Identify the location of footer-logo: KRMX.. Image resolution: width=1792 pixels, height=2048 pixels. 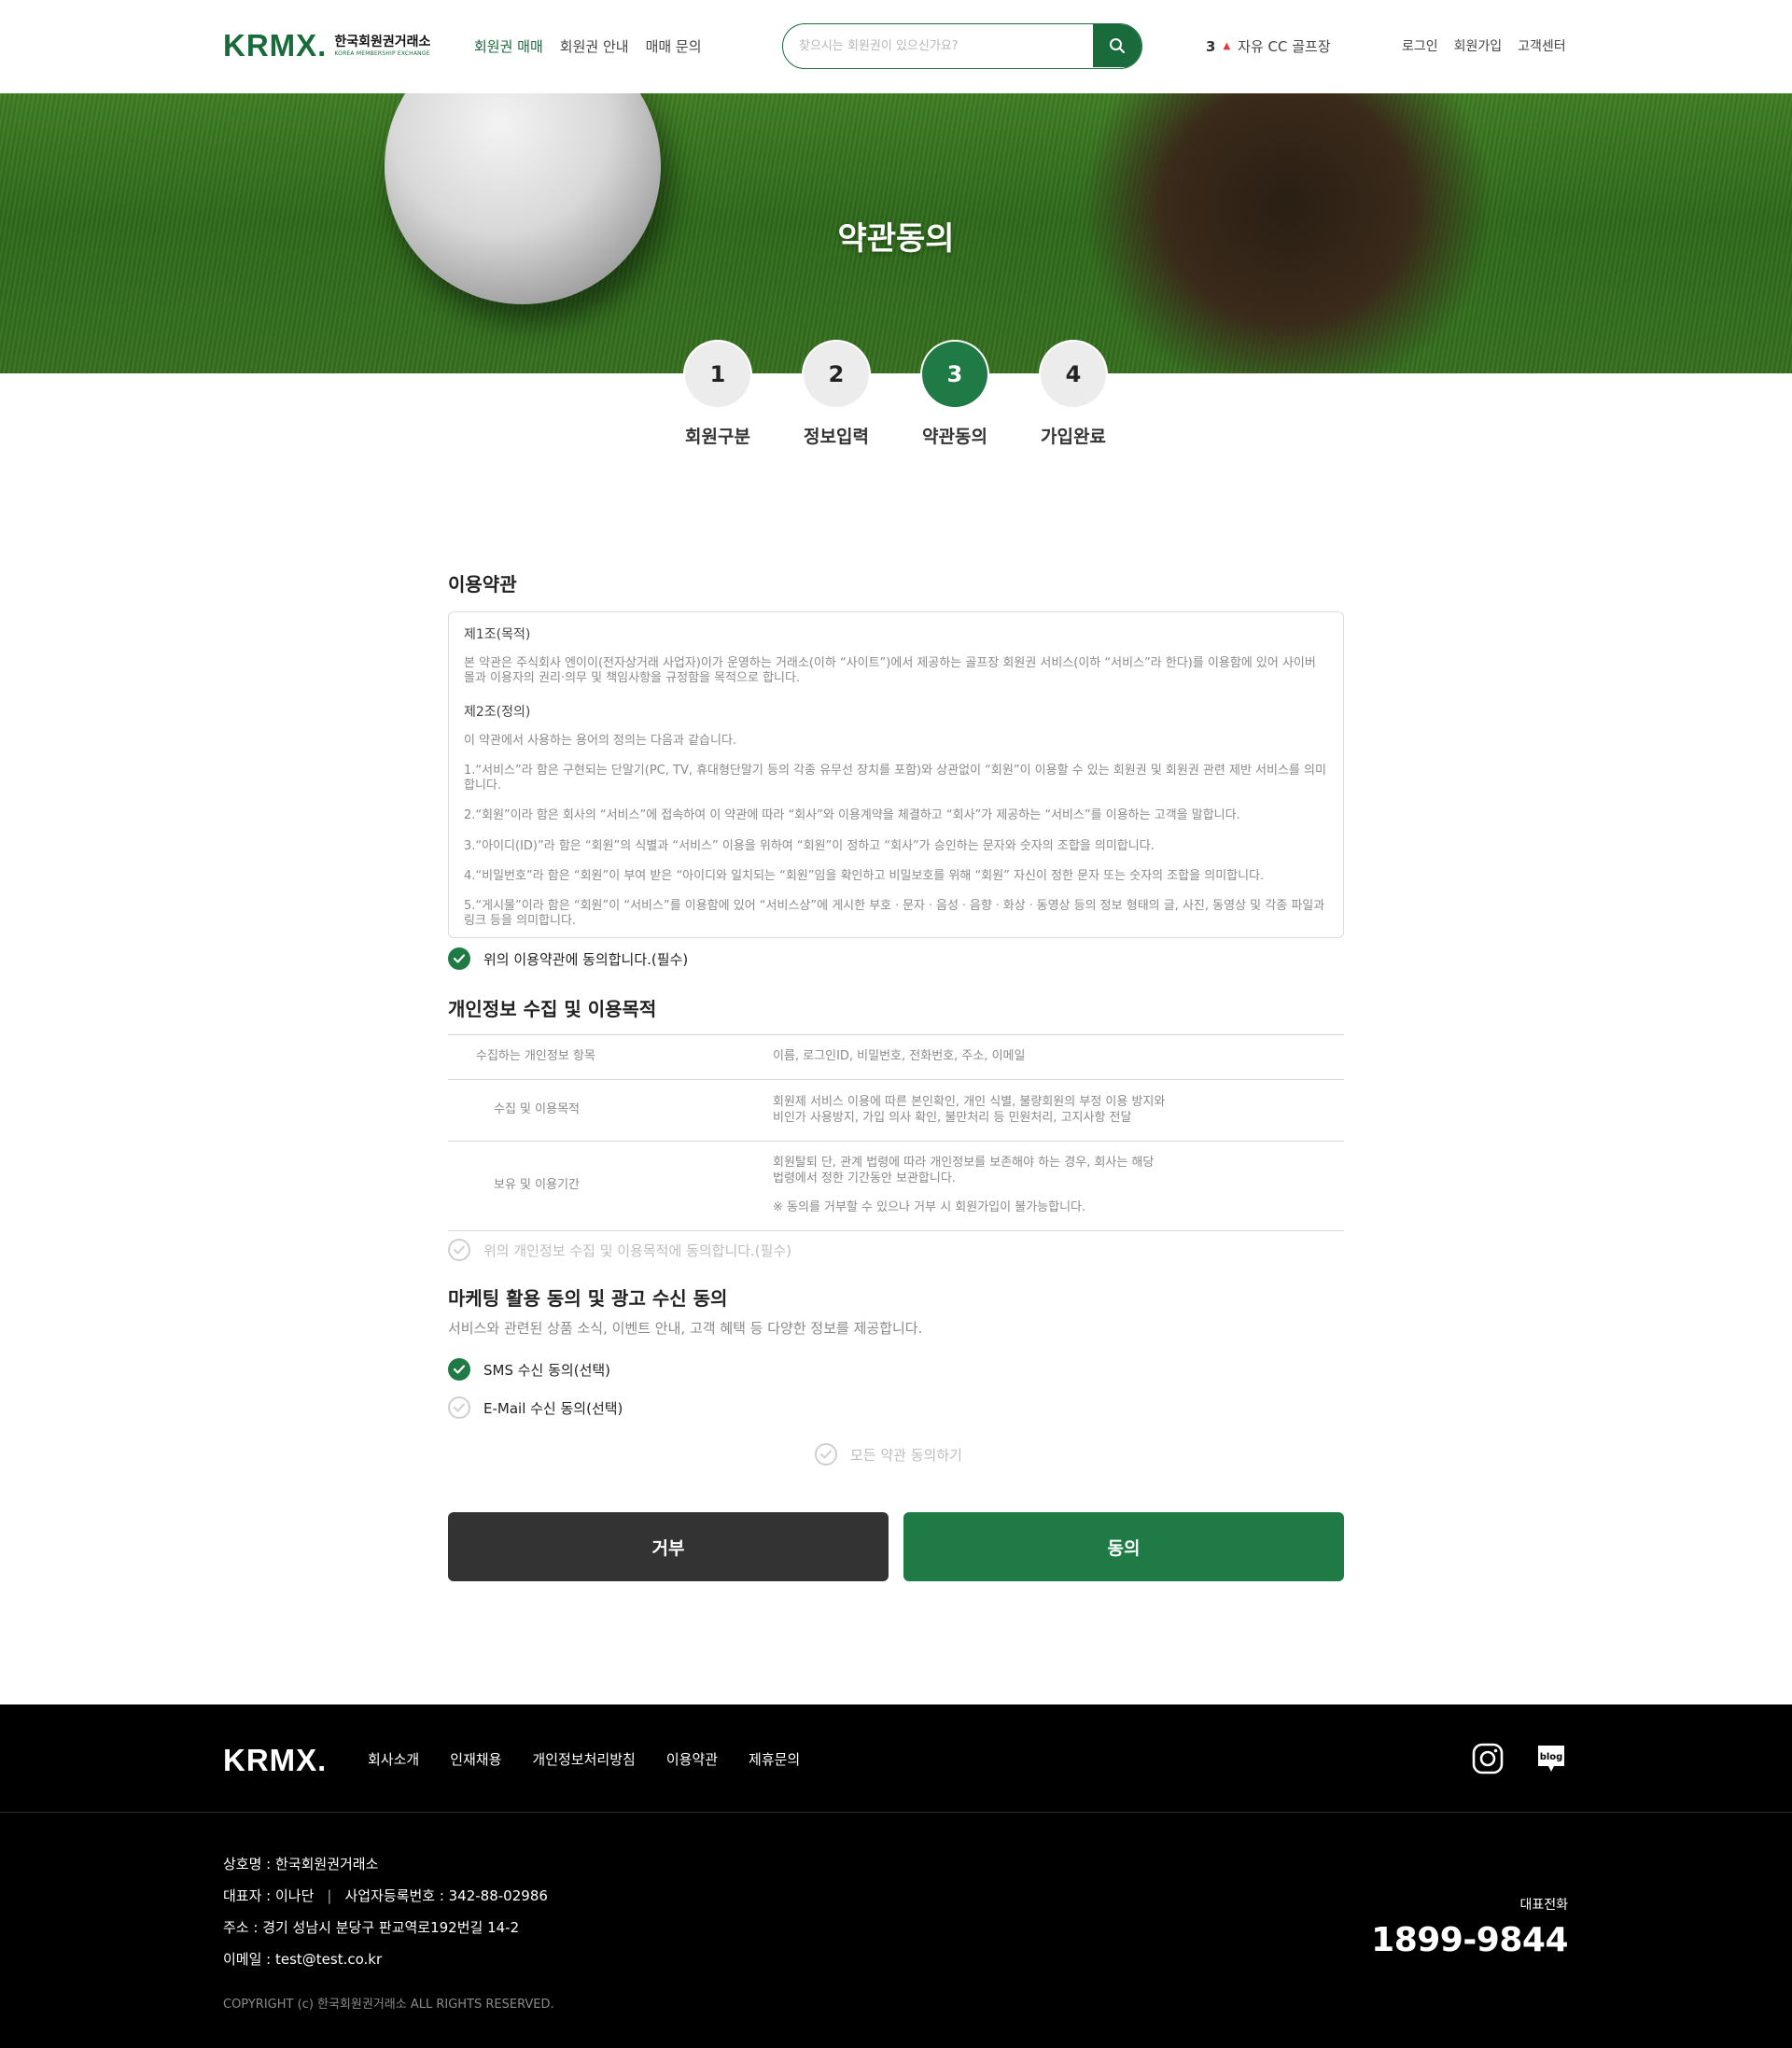
(275, 1760).